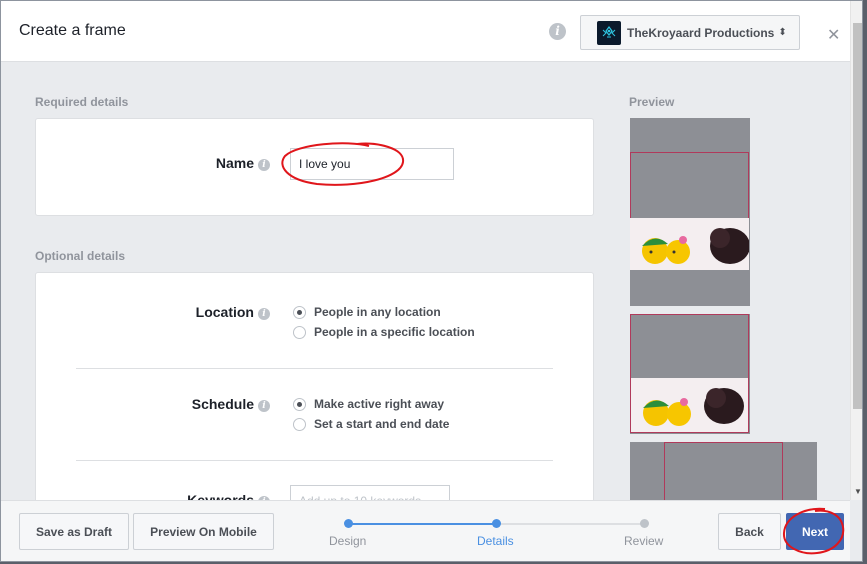  I want to click on schedule-now-option: Make active right away, so click(368, 404).